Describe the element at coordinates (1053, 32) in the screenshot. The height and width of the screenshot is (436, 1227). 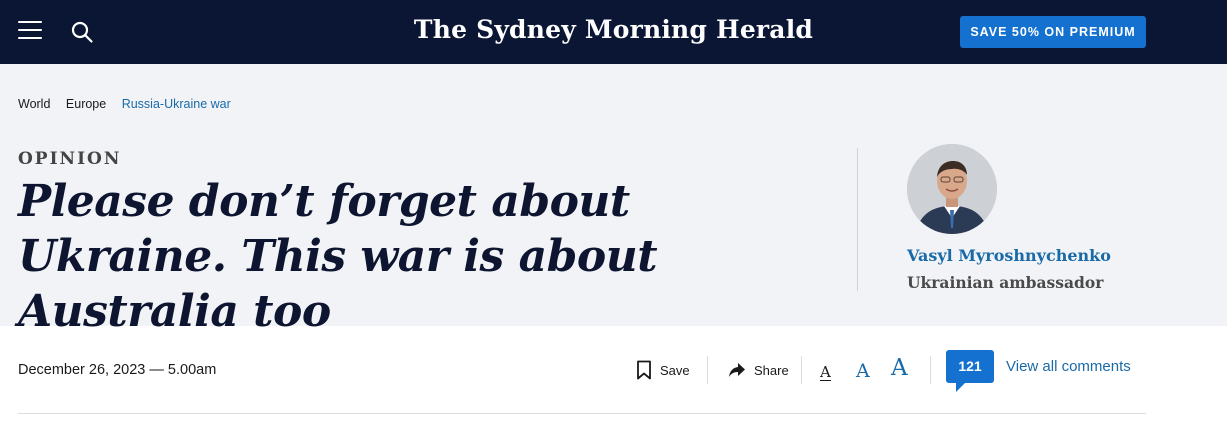
I see `save-on-premium-button: SAVE 50% ON PREMIUM` at that location.